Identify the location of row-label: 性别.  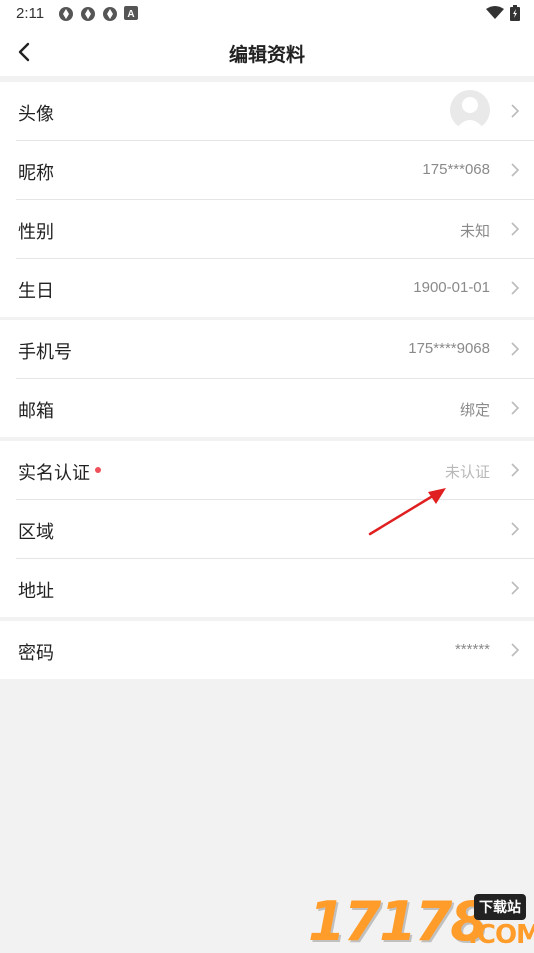
(36, 232).